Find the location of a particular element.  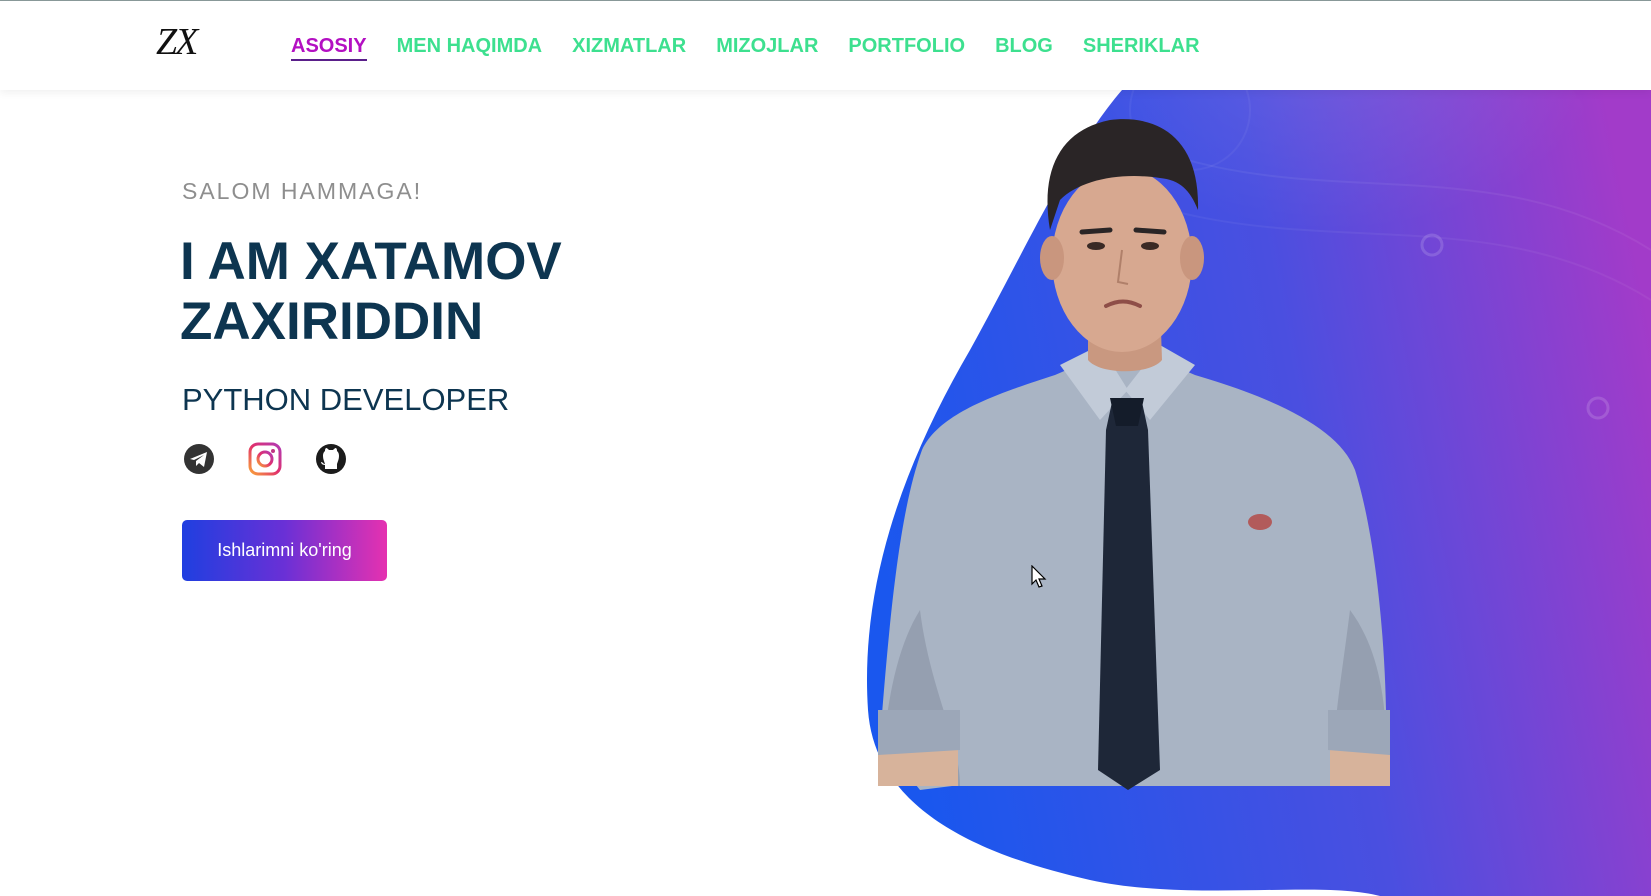

social-links is located at coordinates (265, 459).